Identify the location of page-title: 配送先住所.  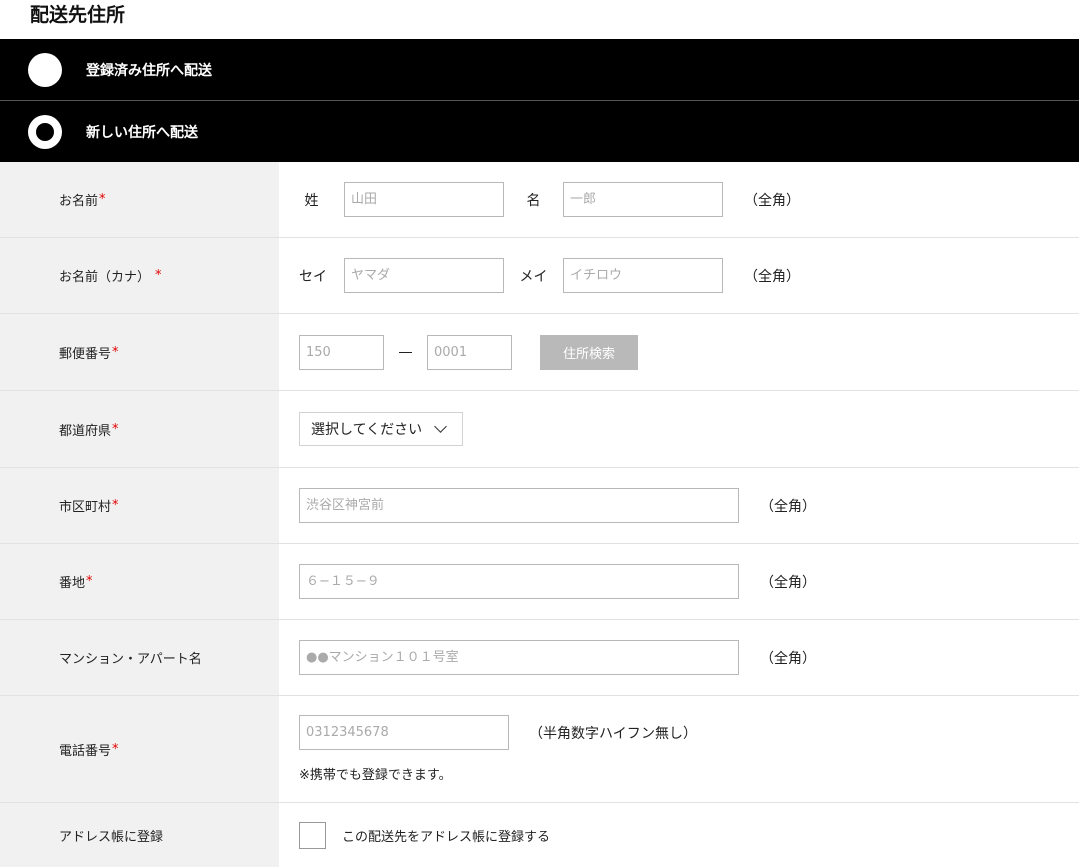
(78, 15).